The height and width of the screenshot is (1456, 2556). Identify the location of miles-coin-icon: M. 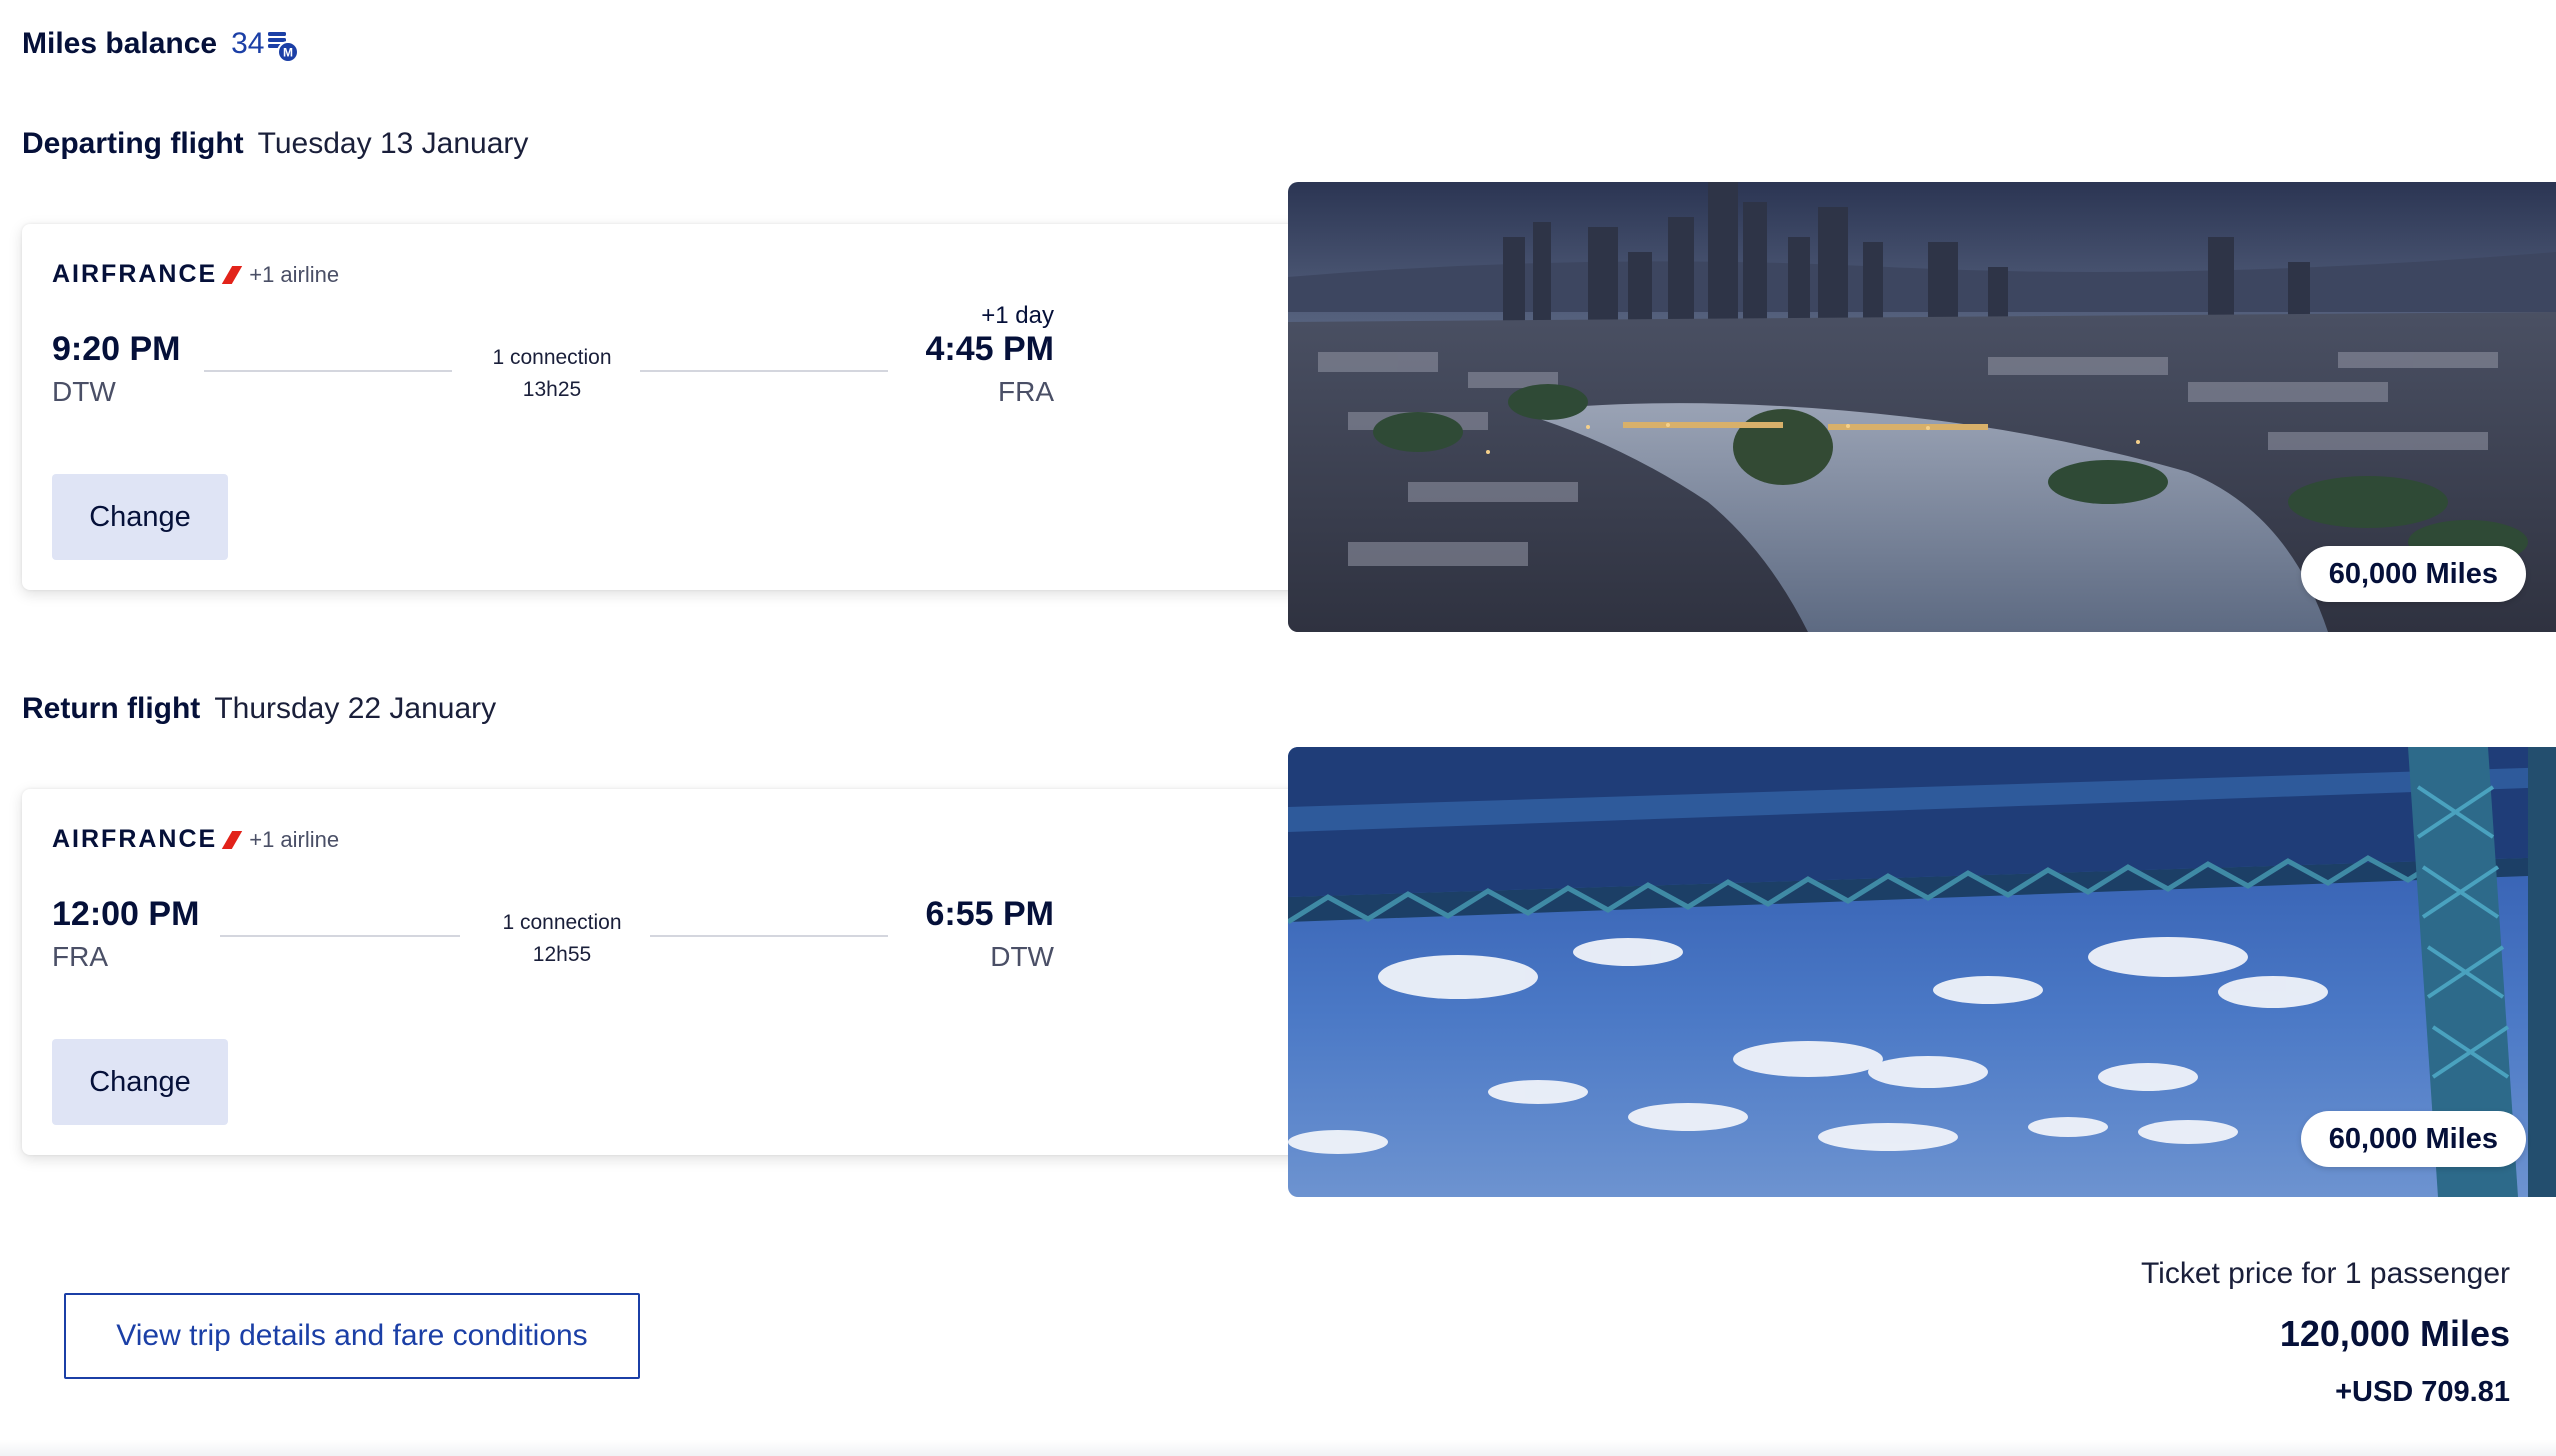
(283, 44).